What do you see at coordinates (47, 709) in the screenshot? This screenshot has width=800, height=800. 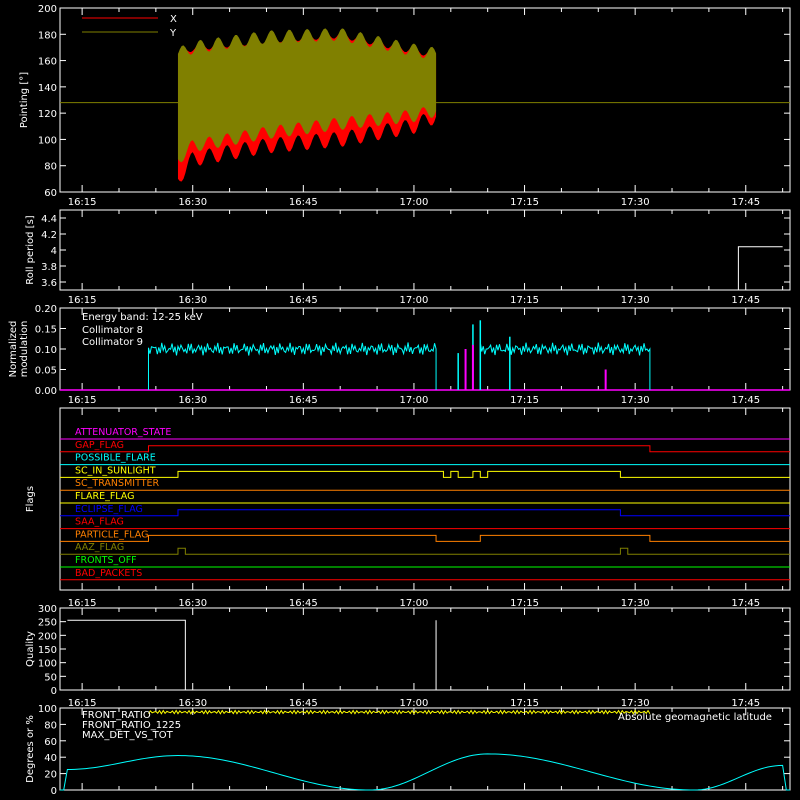 I see `ratios-ytick-label: 100` at bounding box center [47, 709].